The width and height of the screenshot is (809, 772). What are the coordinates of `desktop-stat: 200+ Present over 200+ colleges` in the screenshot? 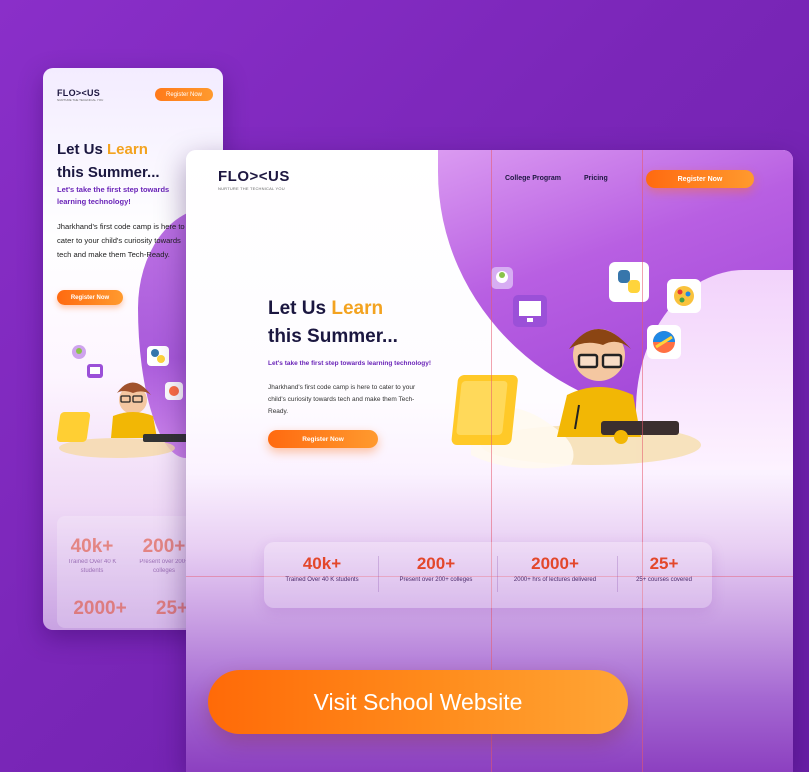 It's located at (436, 568).